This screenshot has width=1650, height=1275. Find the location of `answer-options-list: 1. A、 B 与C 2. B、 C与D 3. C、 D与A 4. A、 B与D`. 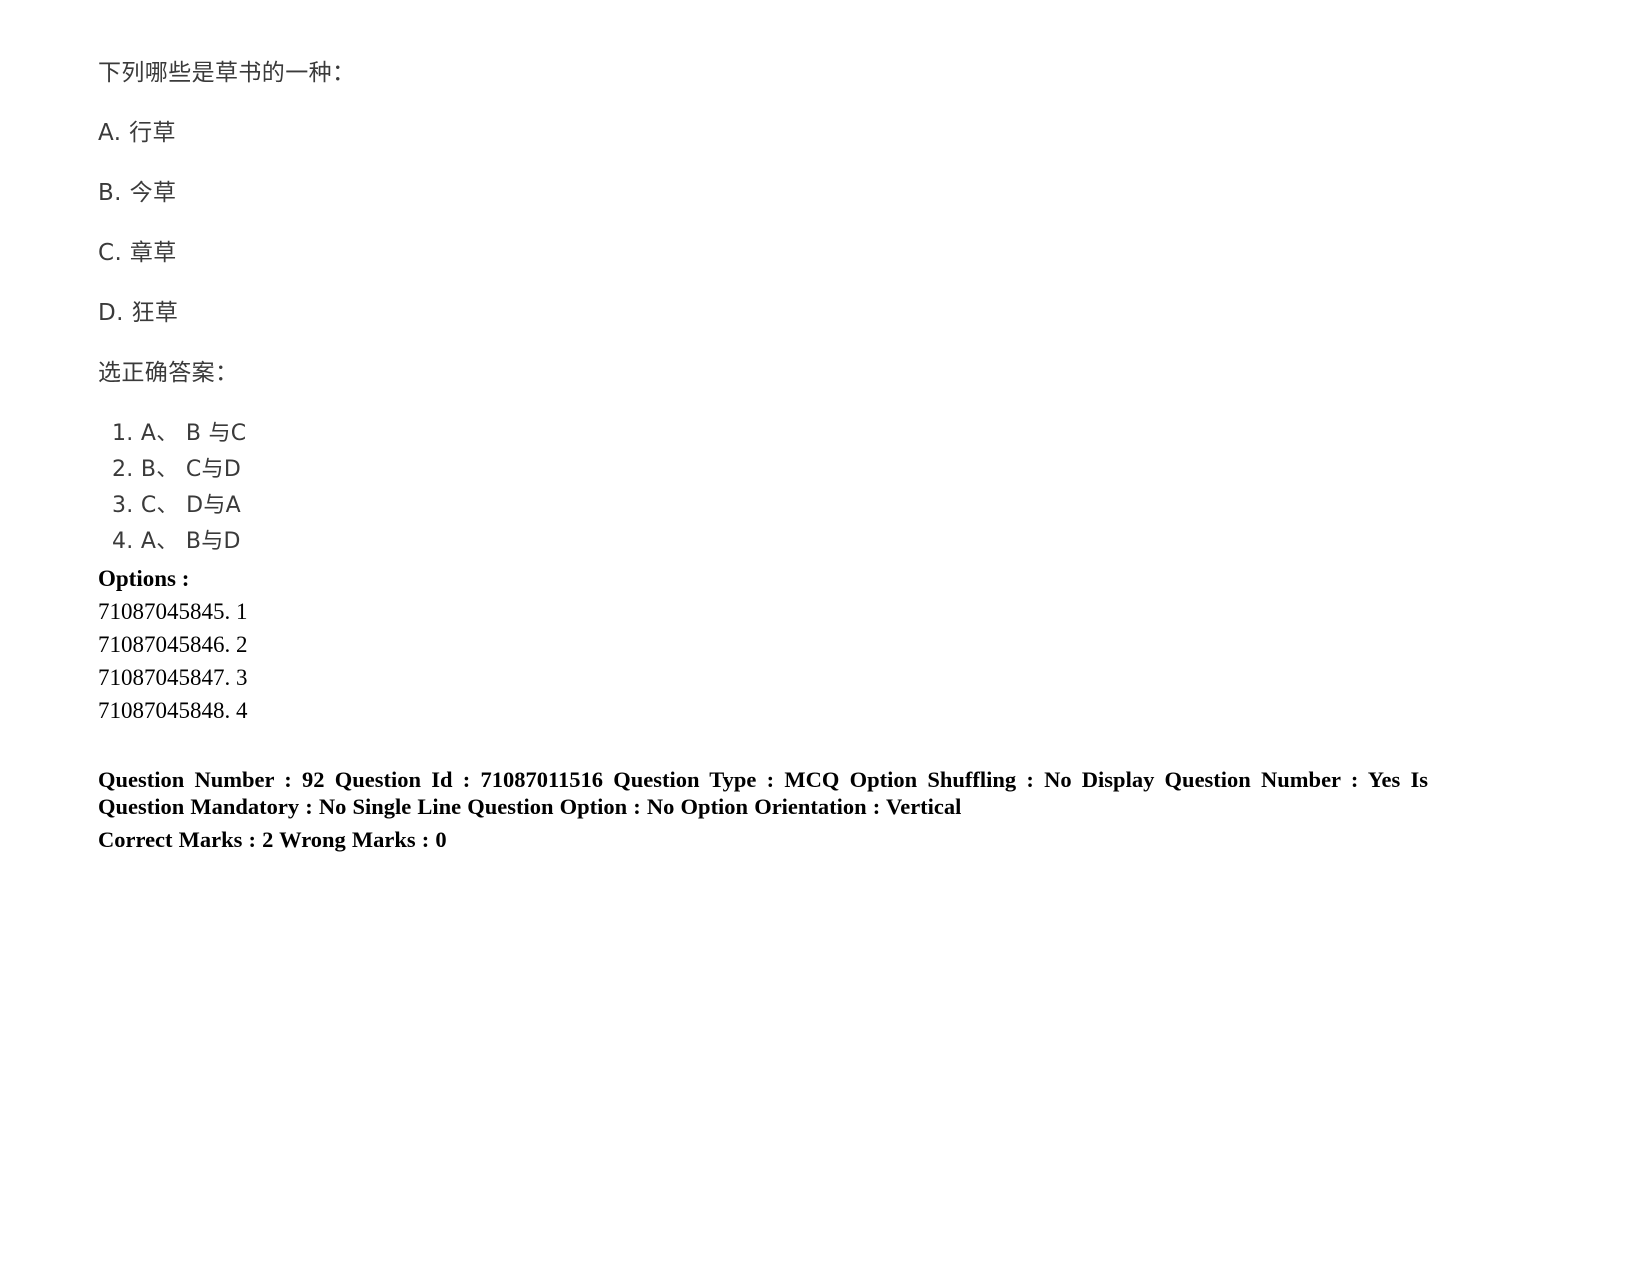

answer-options-list: 1. A、 B 与C 2. B、 C与D 3. C、 D与A 4. A、 B与D is located at coordinates (828, 488).